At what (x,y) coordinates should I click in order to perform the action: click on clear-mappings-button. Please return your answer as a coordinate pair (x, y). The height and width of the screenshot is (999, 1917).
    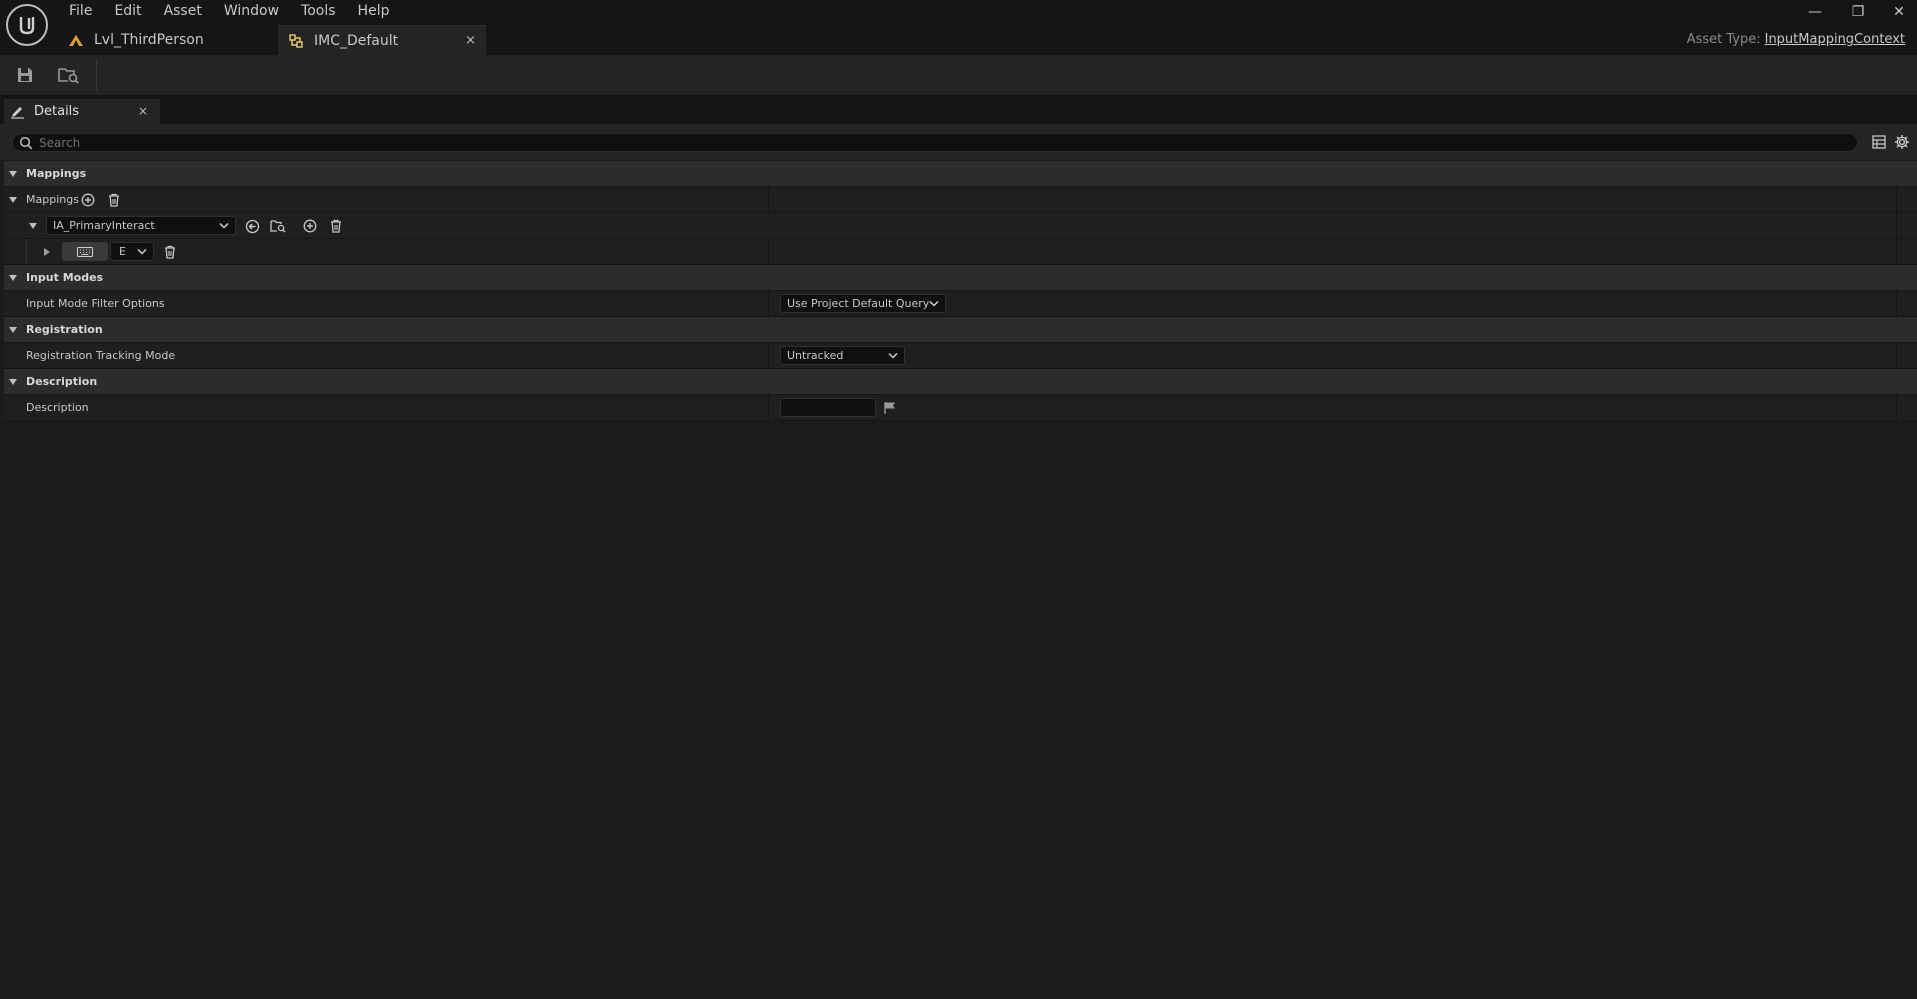
    Looking at the image, I should click on (114, 200).